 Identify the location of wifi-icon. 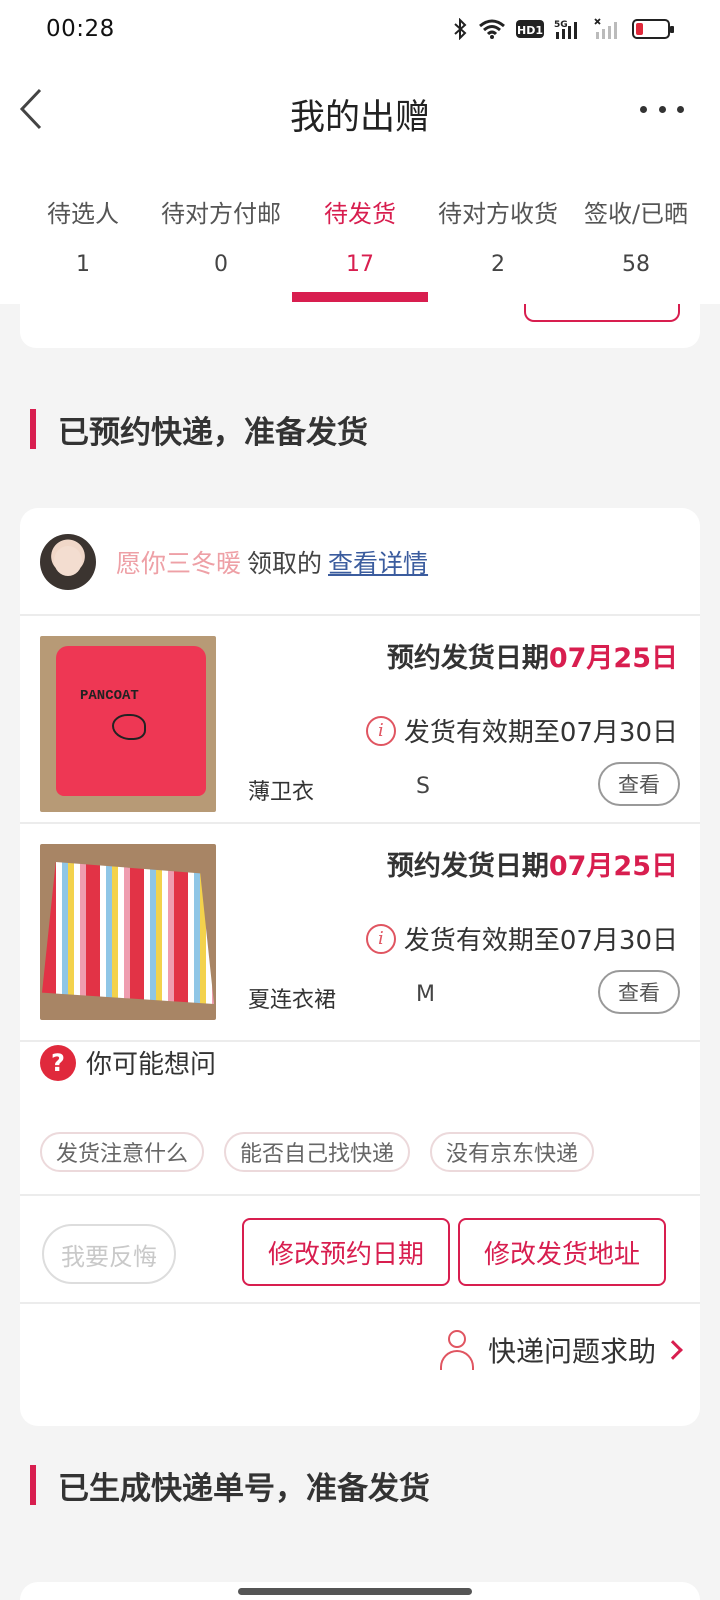
(492, 29).